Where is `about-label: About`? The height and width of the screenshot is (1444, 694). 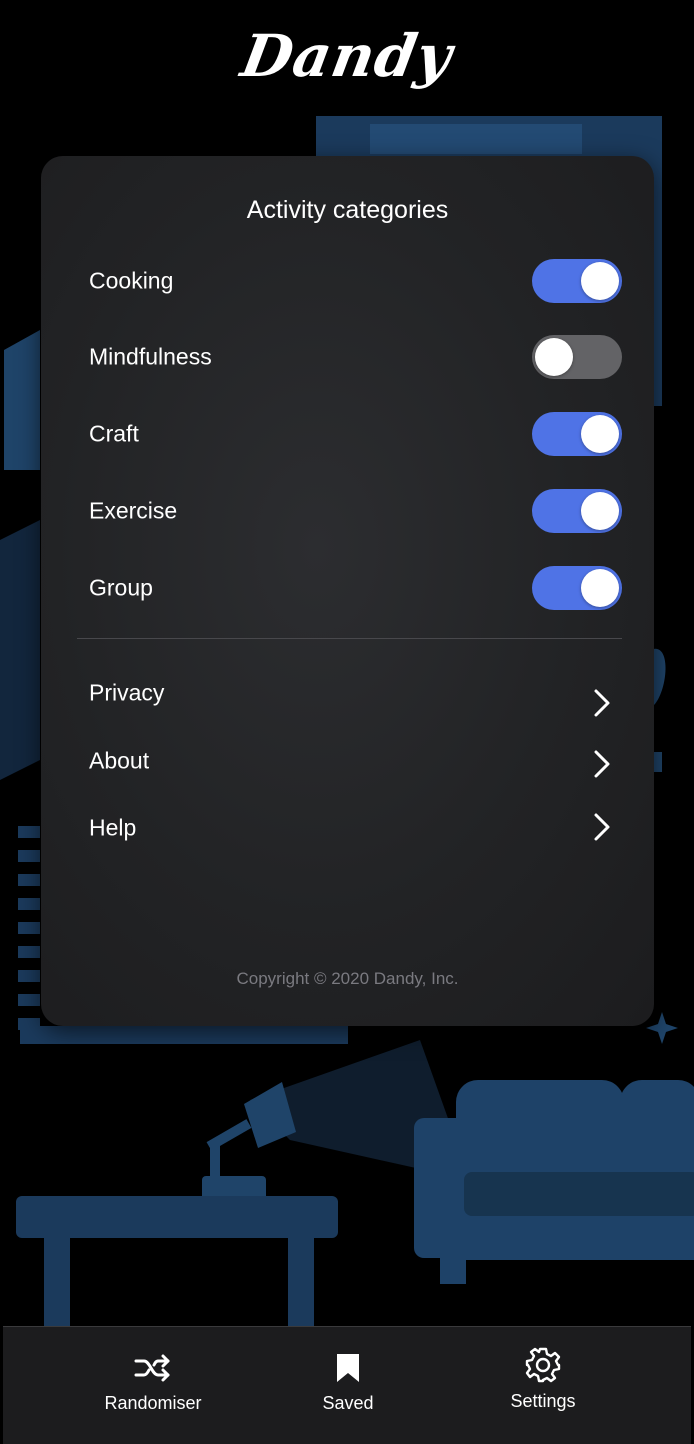
about-label: About is located at coordinates (119, 760).